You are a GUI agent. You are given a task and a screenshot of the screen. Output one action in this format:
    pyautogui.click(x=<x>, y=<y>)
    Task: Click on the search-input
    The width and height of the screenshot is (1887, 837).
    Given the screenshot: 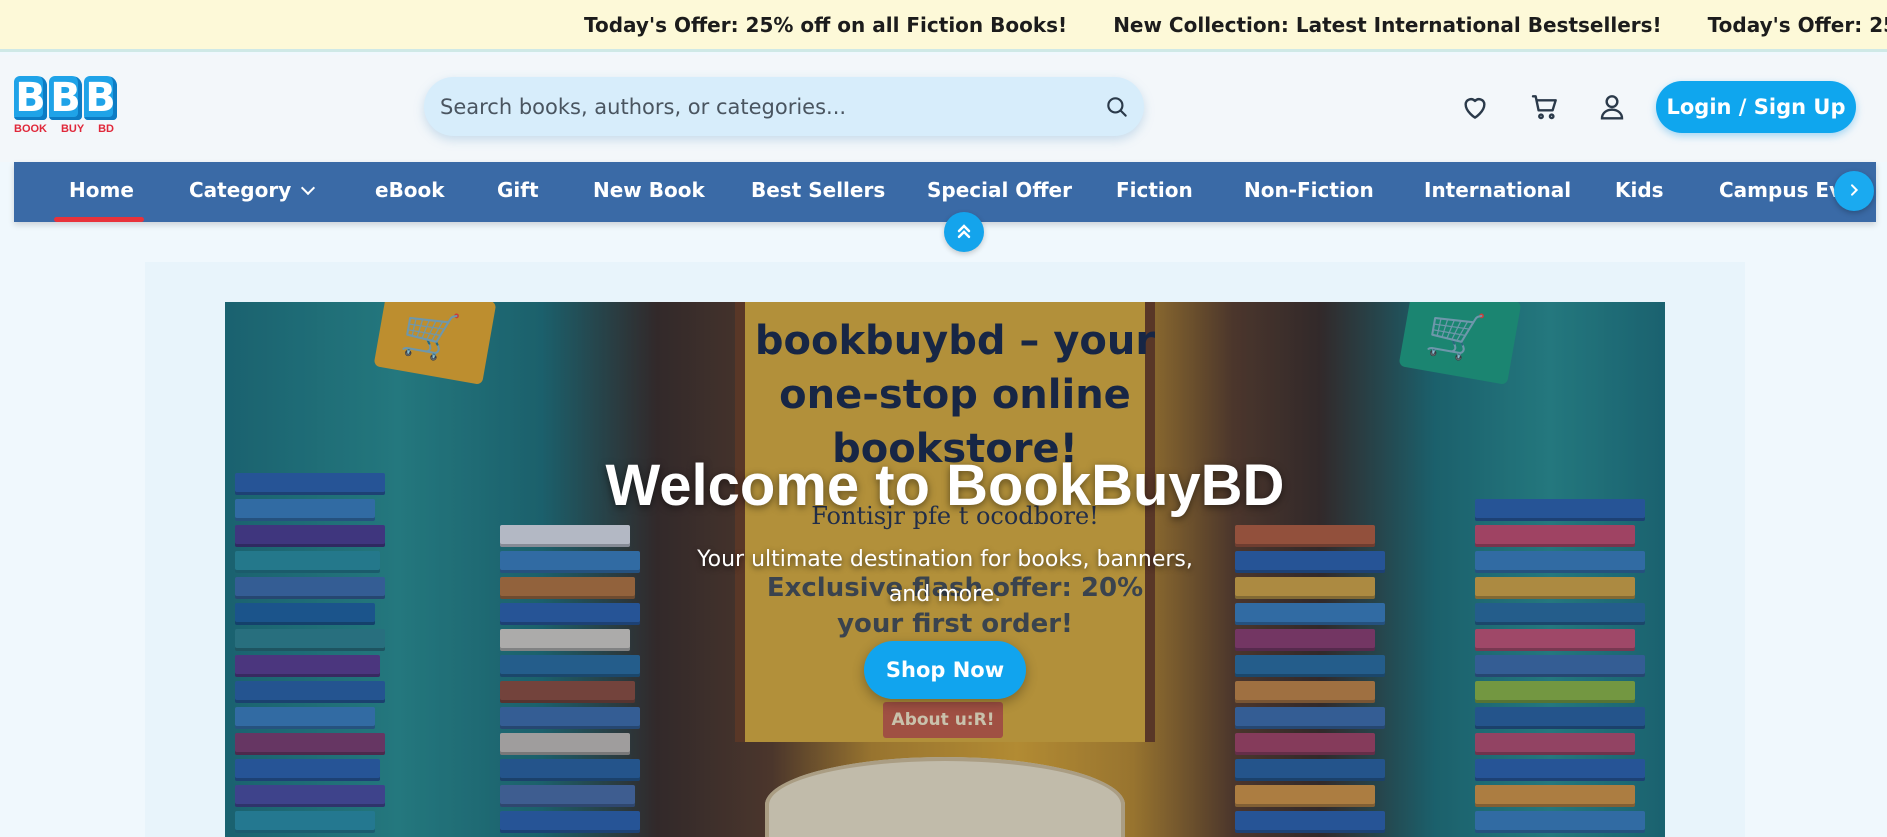 What is the action you would take?
    pyautogui.click(x=765, y=106)
    